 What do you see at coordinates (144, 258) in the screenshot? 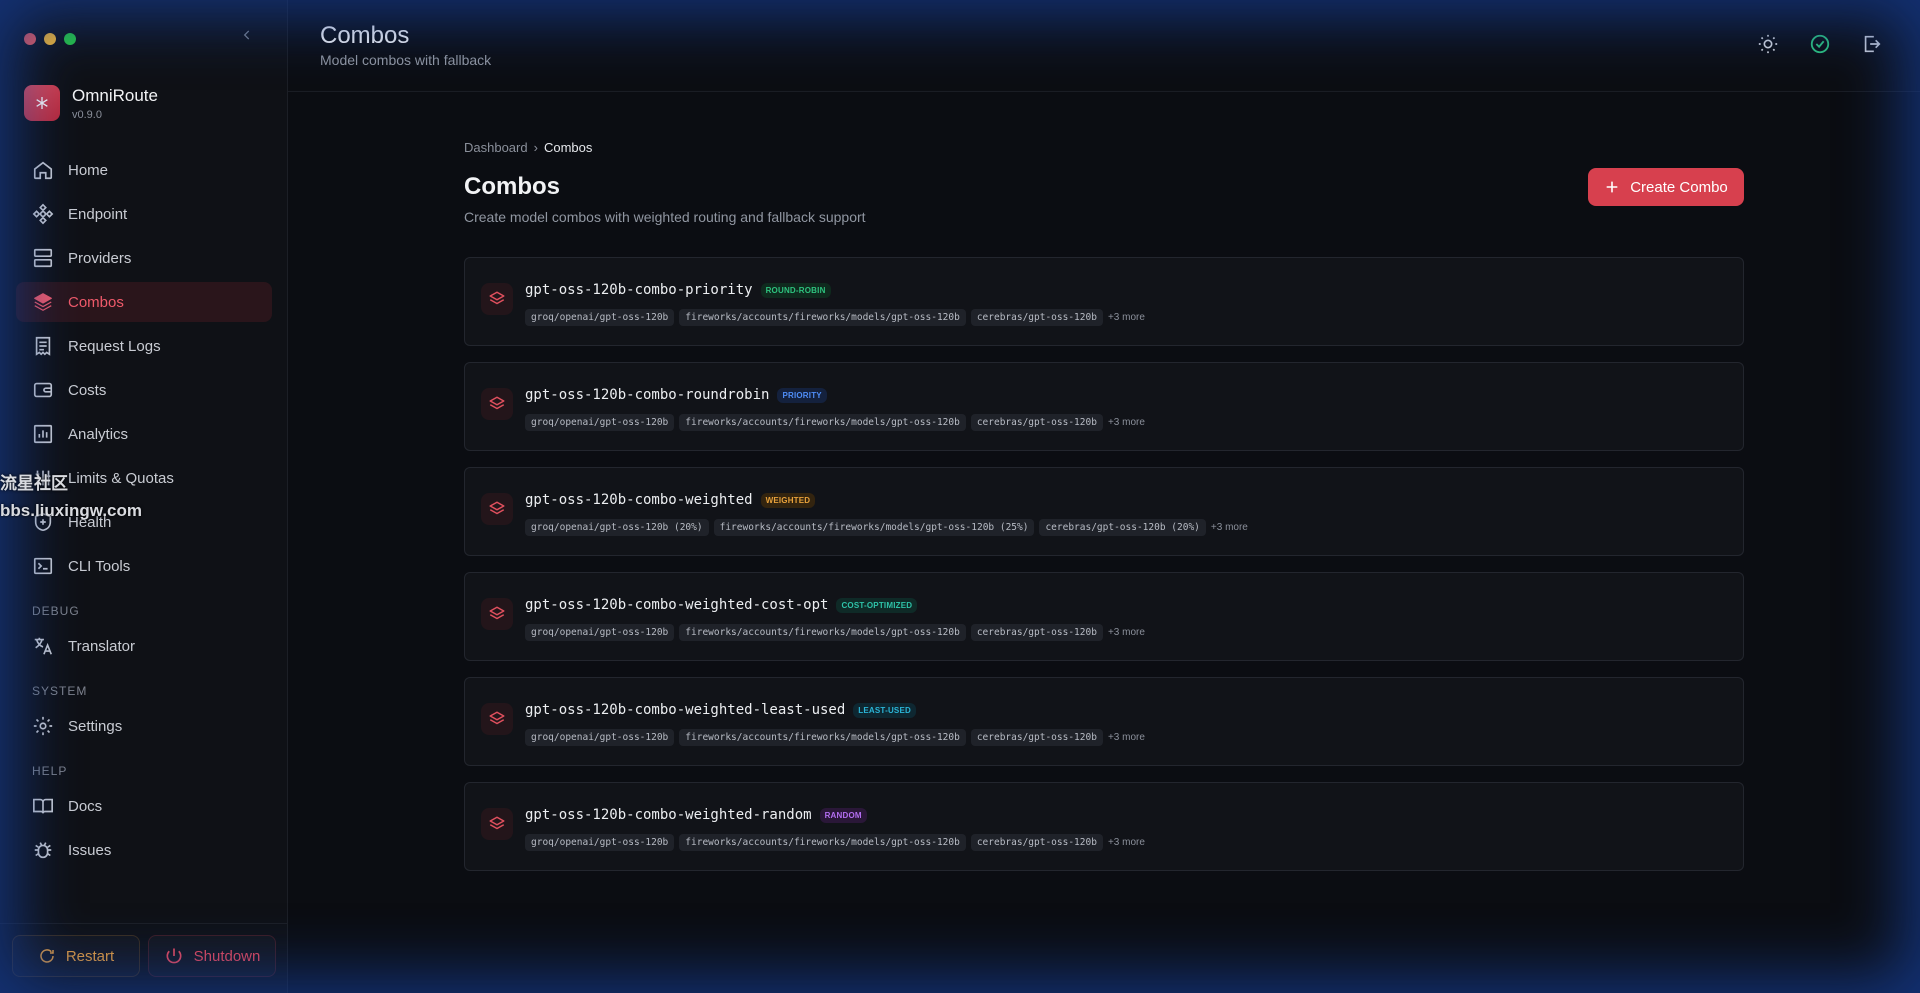
I see `sidebar-item-providers: Providers` at bounding box center [144, 258].